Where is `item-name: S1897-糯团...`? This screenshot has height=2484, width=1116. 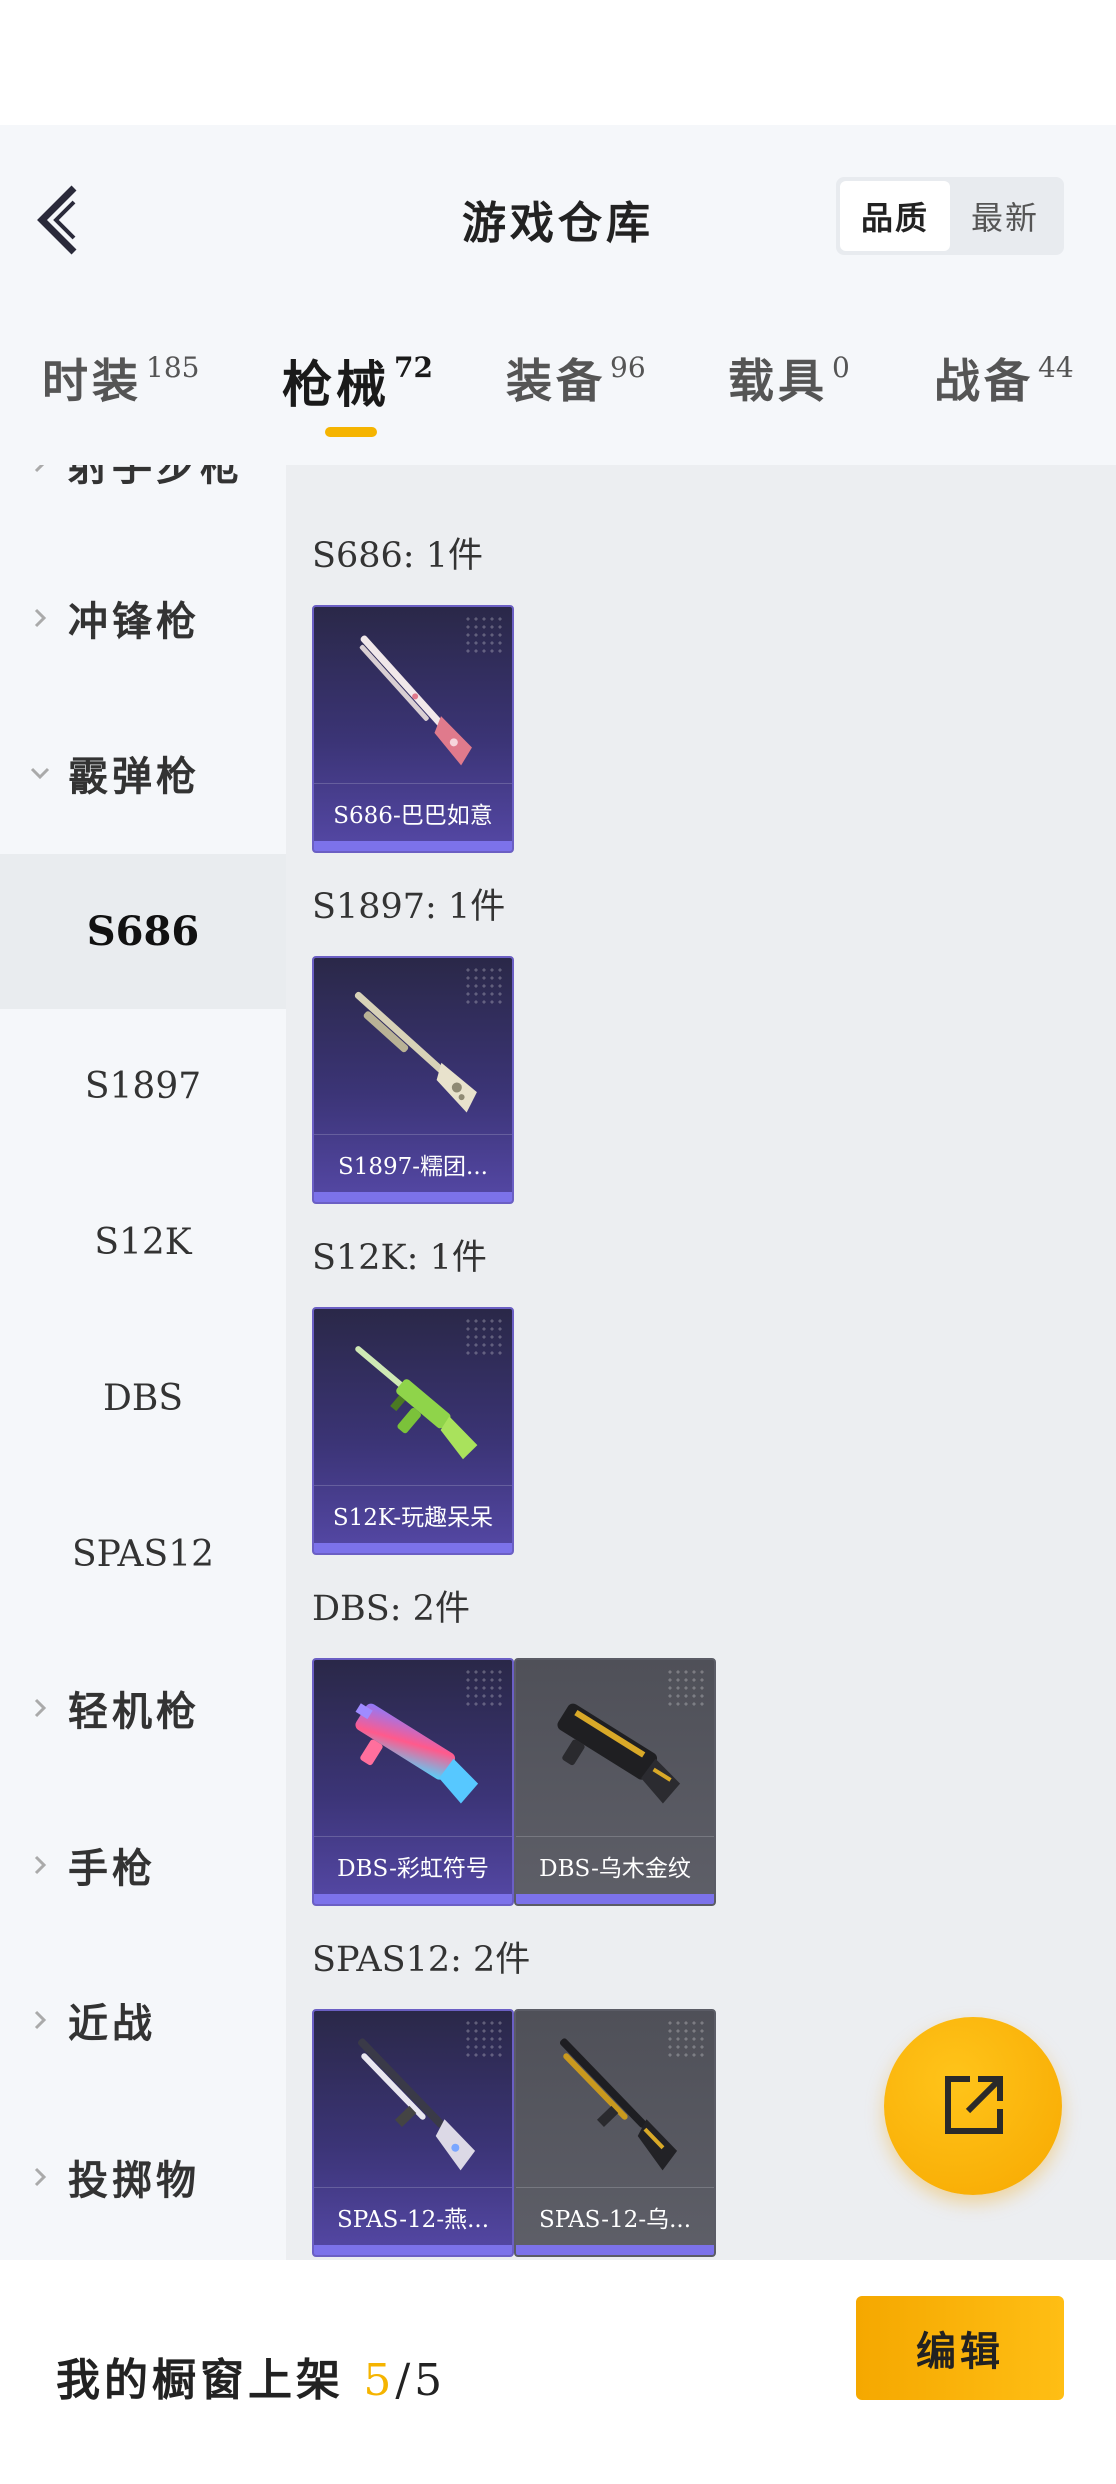
item-name: S1897-糯团... is located at coordinates (413, 1163).